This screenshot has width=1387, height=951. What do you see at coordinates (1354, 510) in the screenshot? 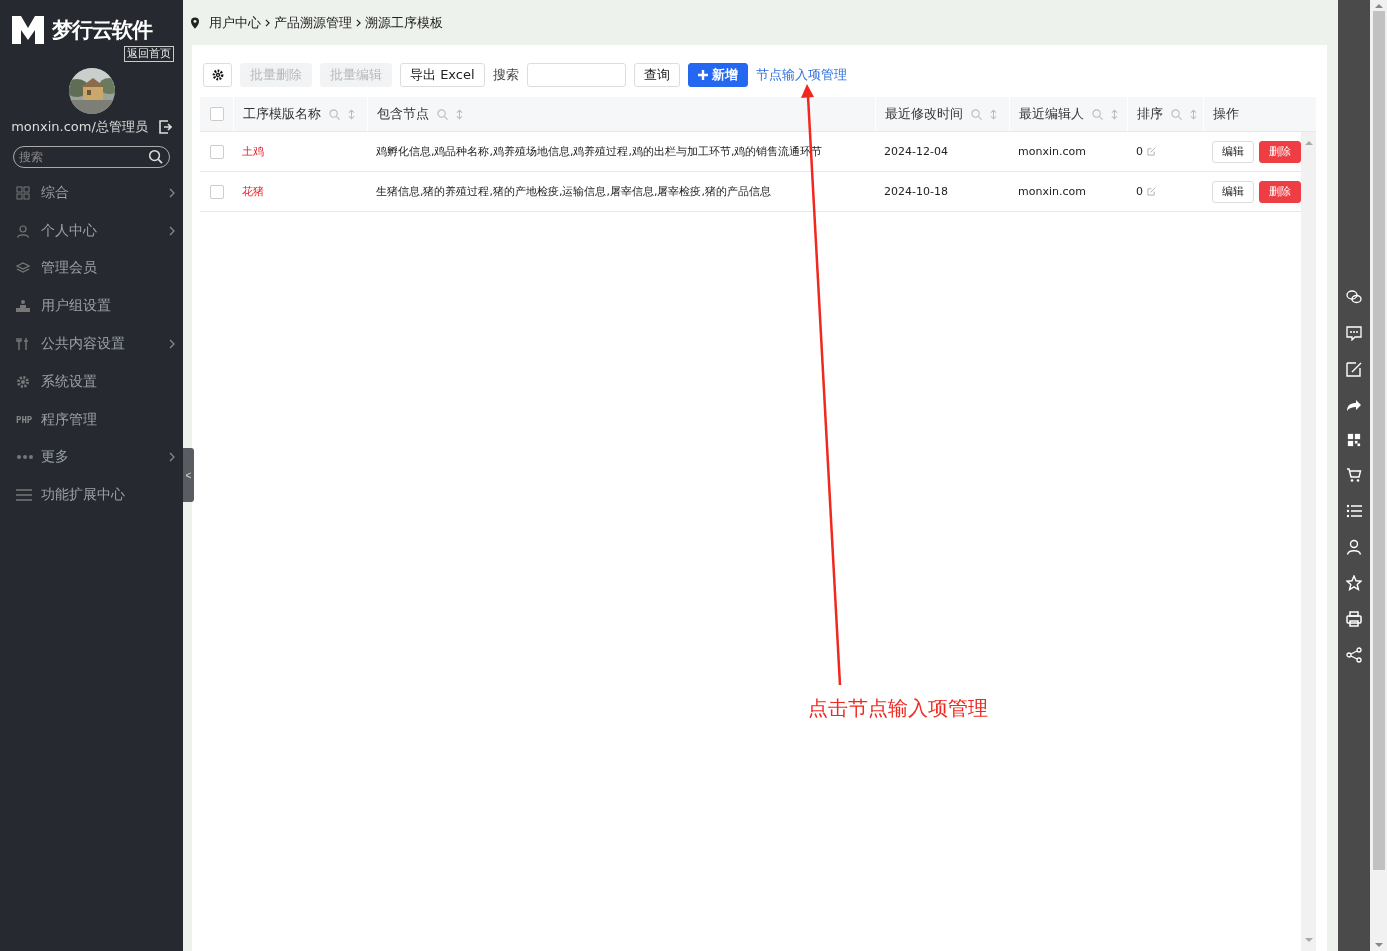
I see `list-icon` at bounding box center [1354, 510].